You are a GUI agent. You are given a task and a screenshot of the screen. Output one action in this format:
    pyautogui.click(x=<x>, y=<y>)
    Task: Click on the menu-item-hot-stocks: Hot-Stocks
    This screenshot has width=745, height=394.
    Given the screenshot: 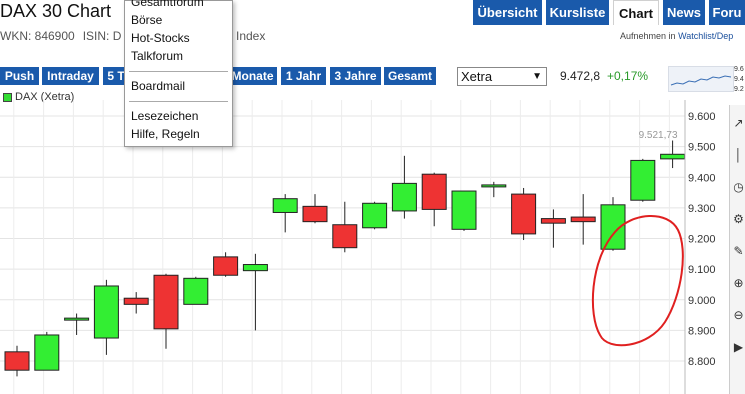 What is the action you would take?
    pyautogui.click(x=160, y=38)
    